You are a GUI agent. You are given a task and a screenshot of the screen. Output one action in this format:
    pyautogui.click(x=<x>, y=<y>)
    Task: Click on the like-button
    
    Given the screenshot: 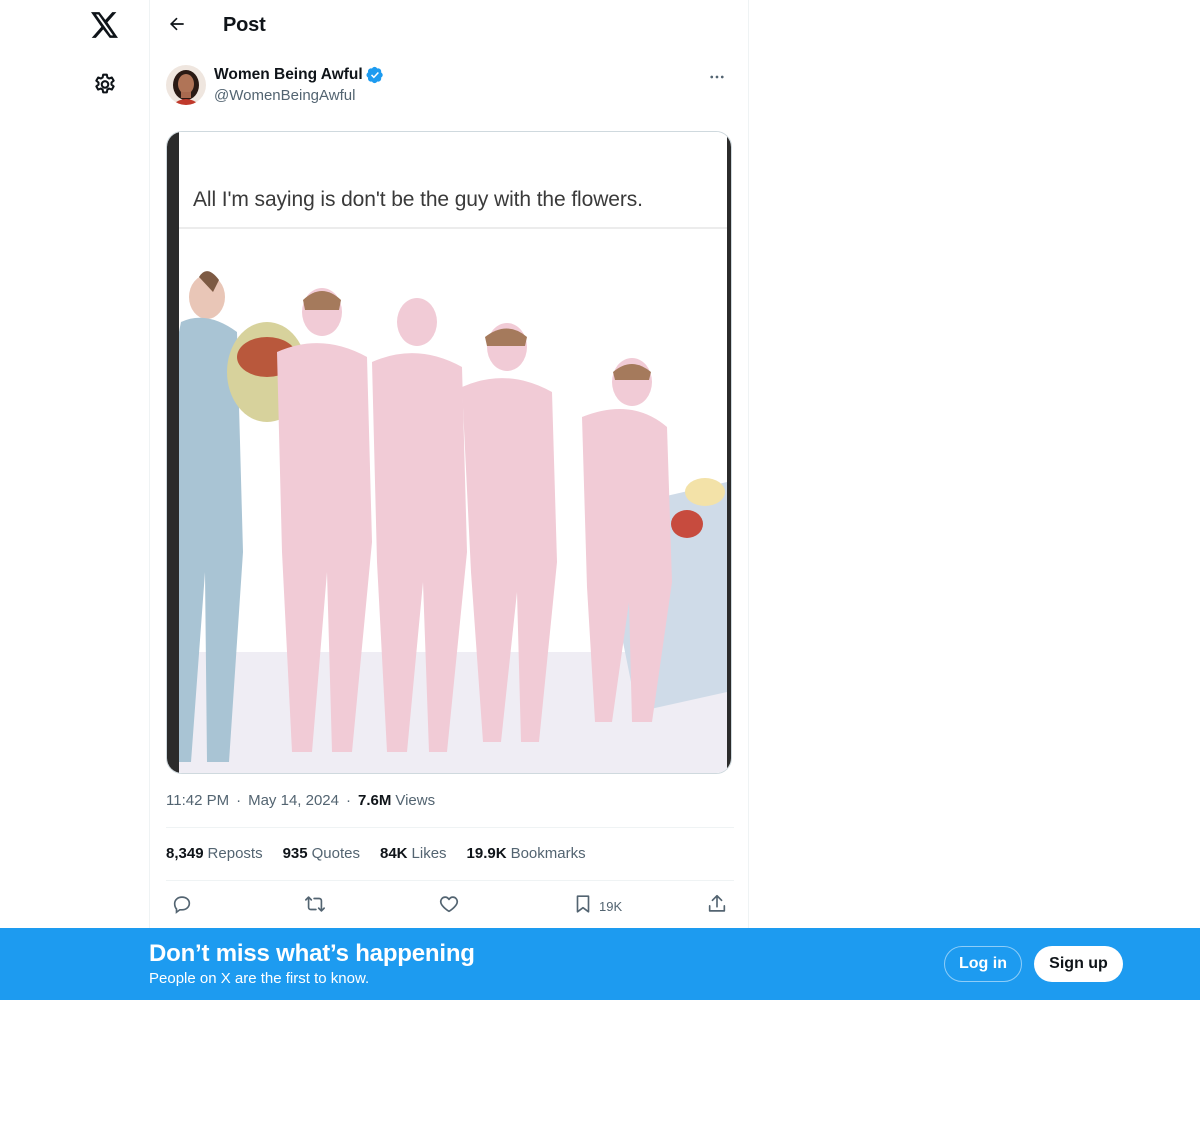 What is the action you would take?
    pyautogui.click(x=449, y=906)
    